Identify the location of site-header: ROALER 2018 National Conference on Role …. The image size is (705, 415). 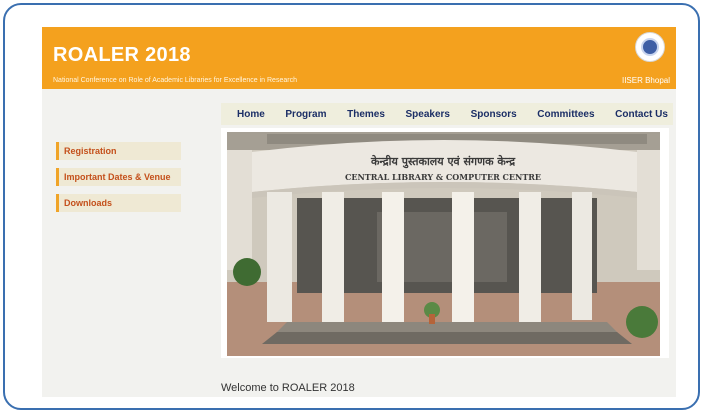
(359, 58).